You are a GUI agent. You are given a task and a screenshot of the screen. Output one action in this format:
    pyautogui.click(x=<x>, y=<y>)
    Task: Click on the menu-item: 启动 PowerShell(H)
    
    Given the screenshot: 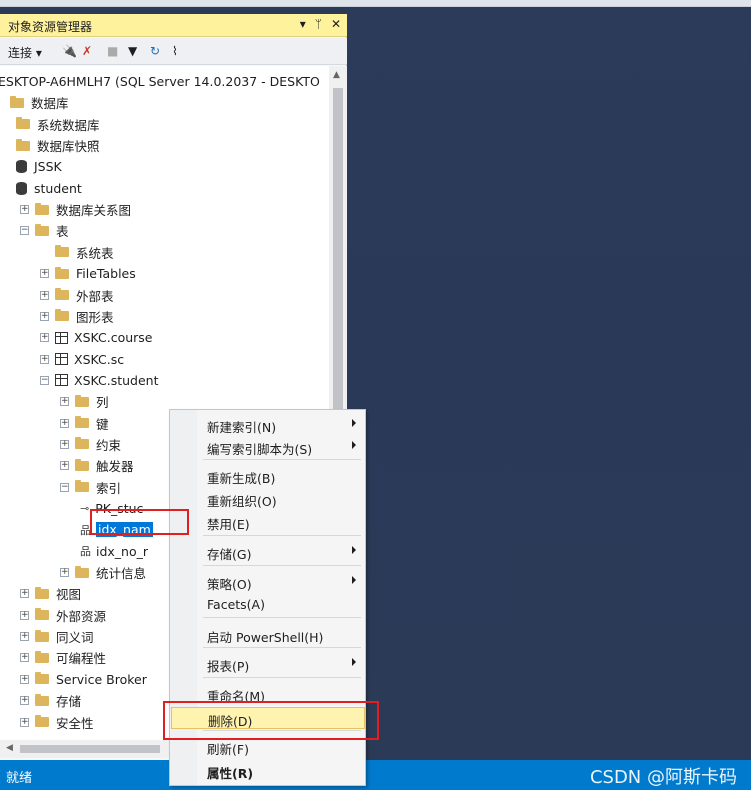 What is the action you would take?
    pyautogui.click(x=268, y=635)
    